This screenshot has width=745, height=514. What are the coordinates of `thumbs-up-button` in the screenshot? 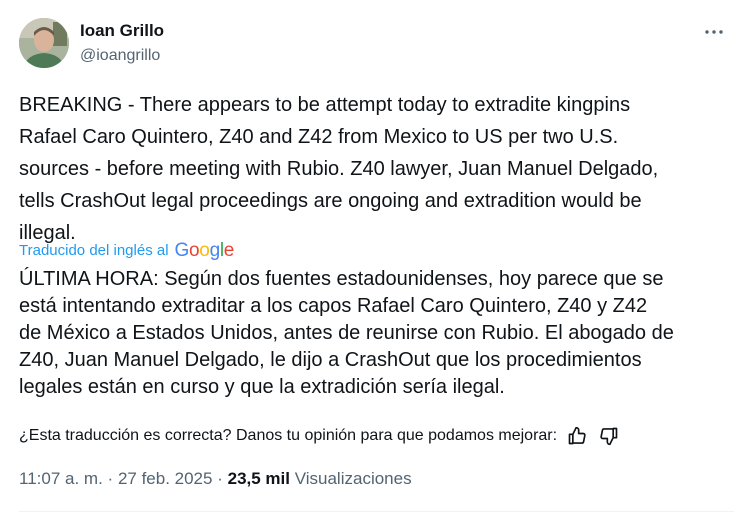 It's located at (577, 436).